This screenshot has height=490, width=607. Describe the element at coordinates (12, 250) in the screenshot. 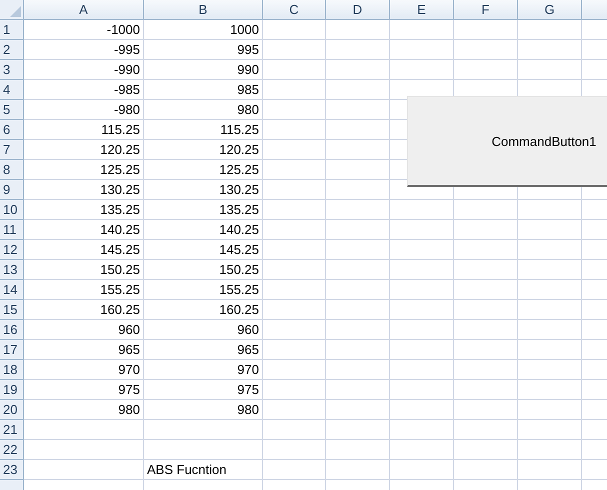

I see `row-header: 12` at that location.